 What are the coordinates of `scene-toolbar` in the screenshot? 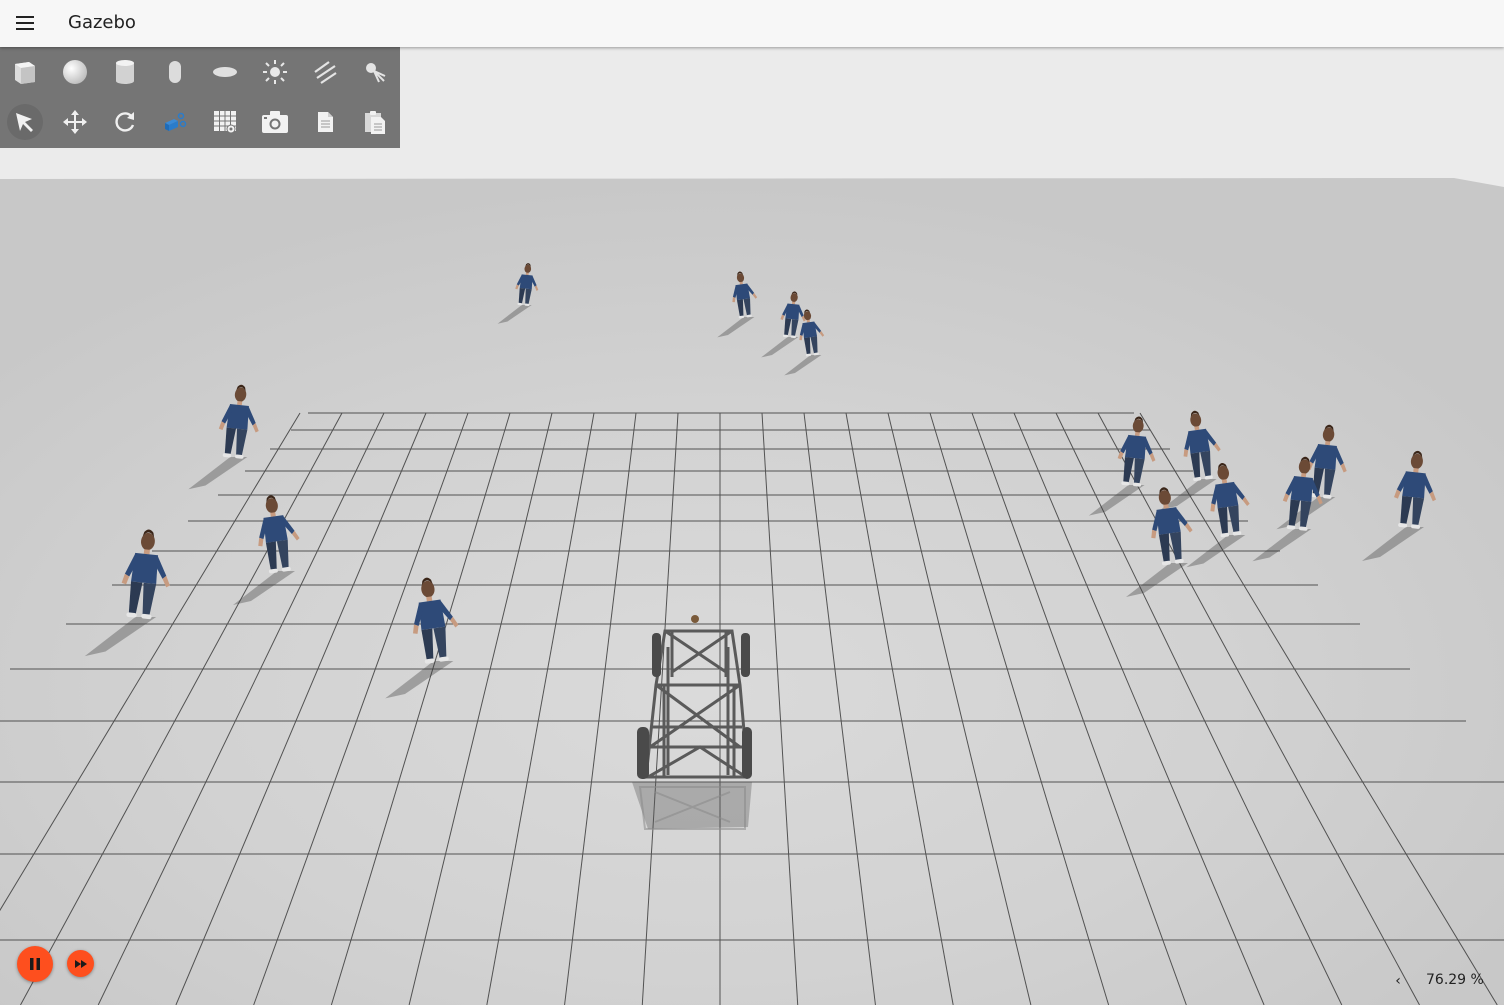 It's located at (200, 97).